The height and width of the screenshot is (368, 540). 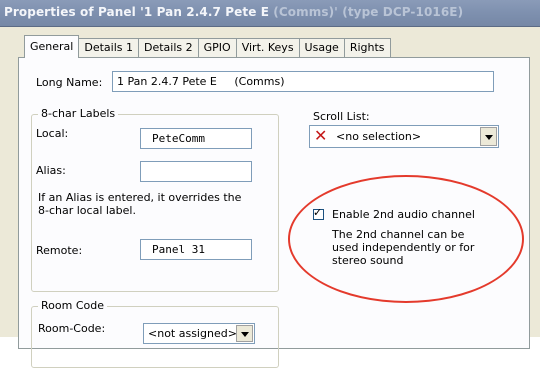 I want to click on room-code-dropdown-button, so click(x=244, y=333).